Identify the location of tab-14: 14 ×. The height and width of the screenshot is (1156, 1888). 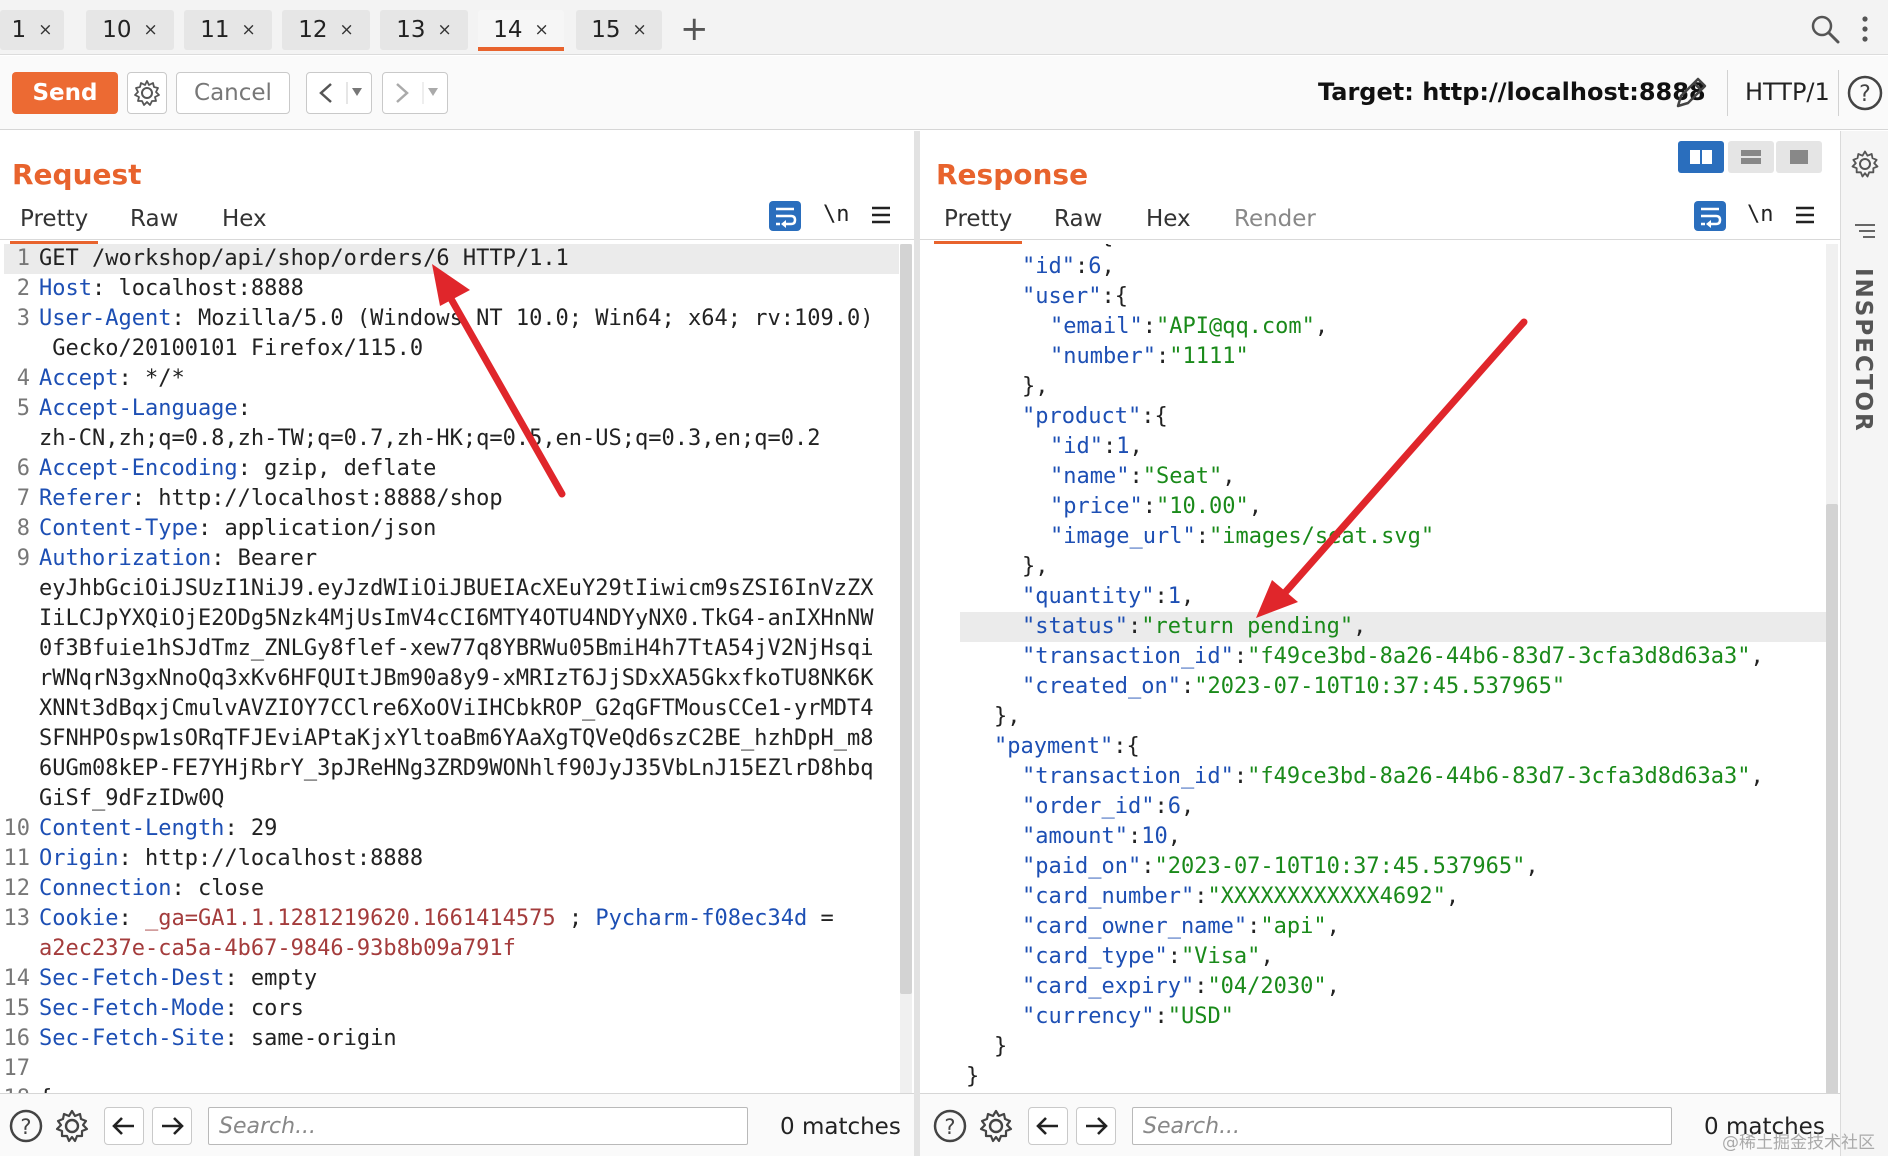
(521, 30).